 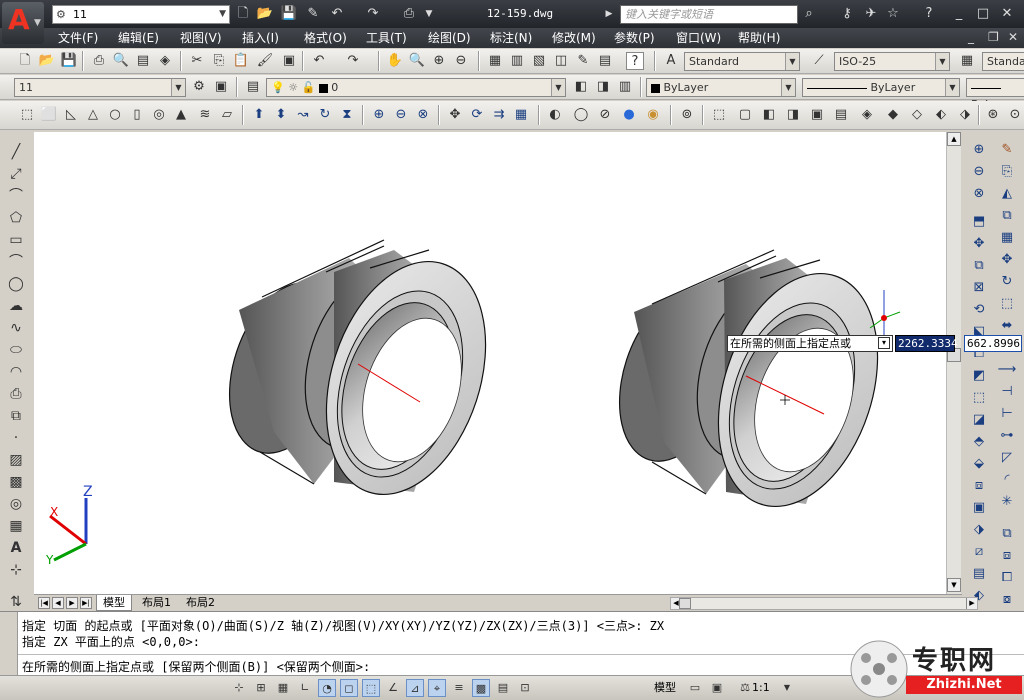 What do you see at coordinates (227, 115) in the screenshot?
I see `planar-surface-icon: ▱` at bounding box center [227, 115].